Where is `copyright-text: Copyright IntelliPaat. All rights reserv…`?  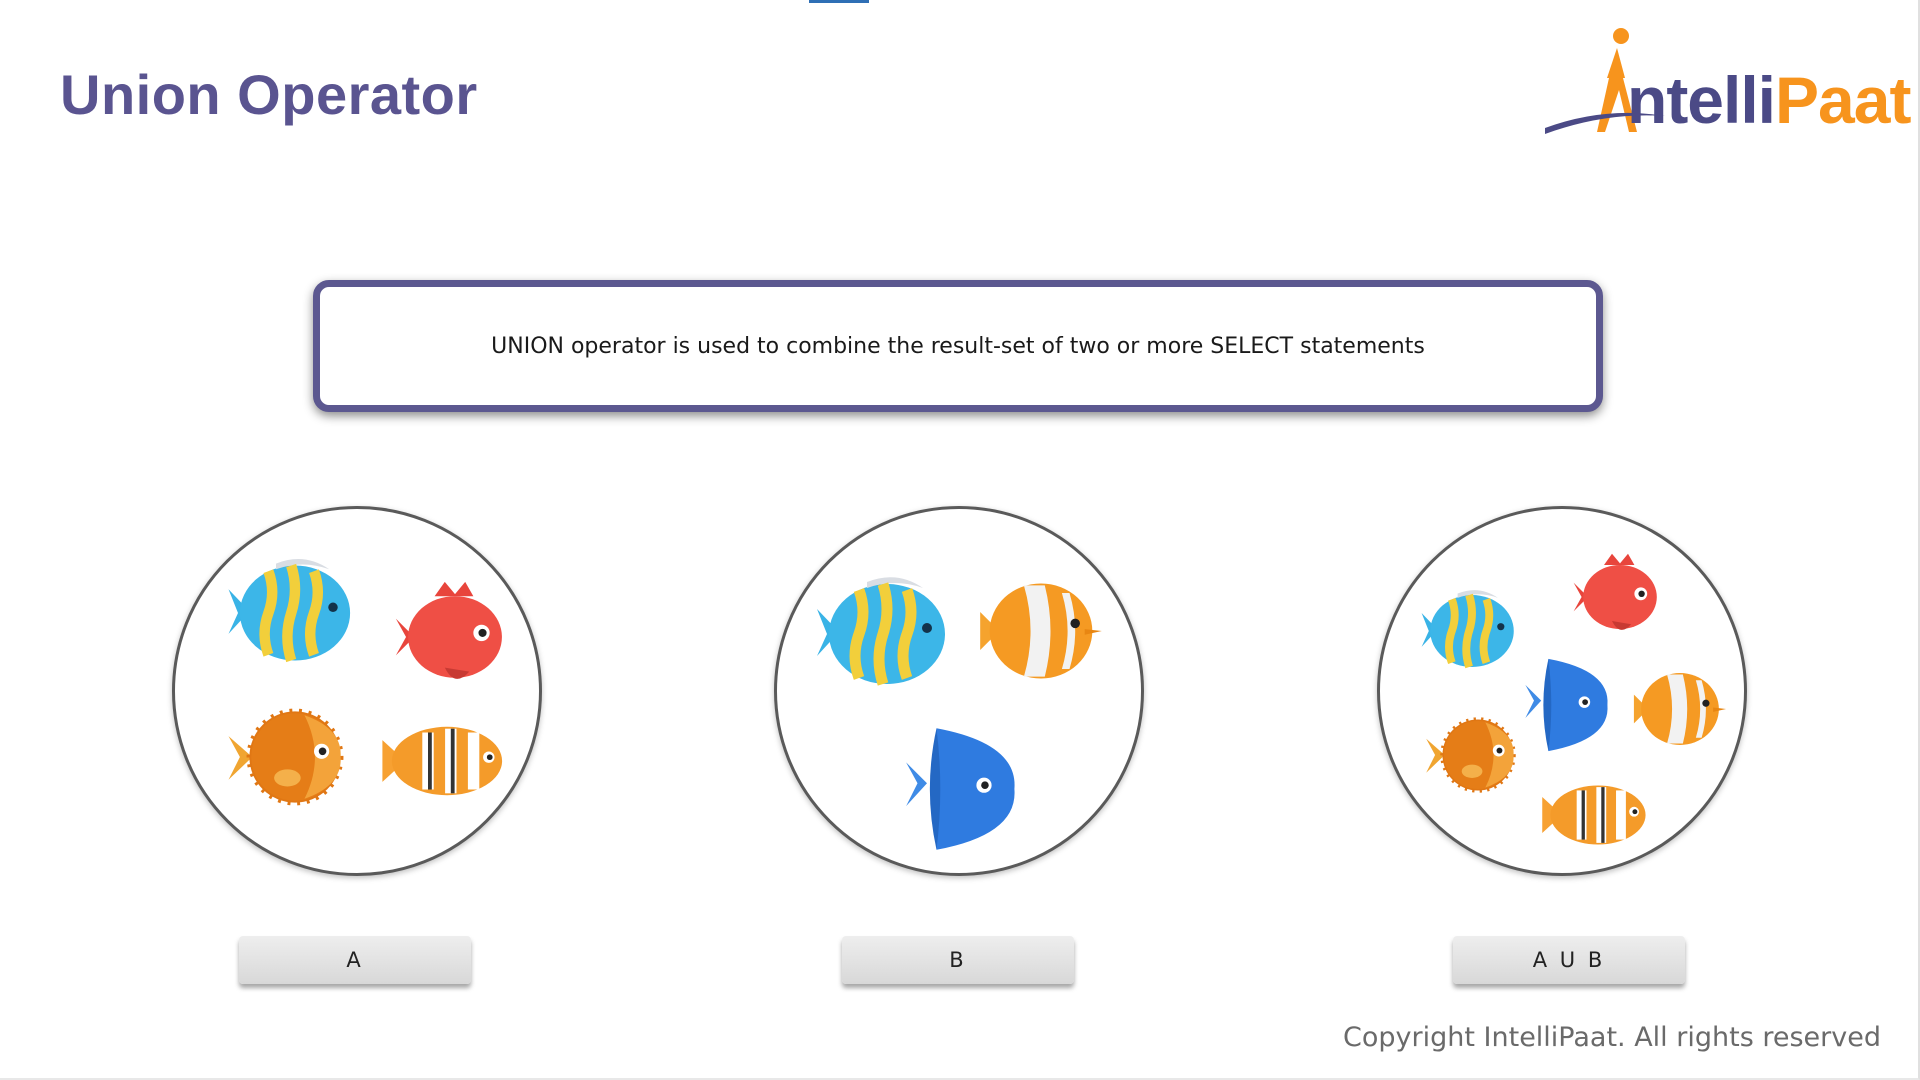
copyright-text: Copyright IntelliPaat. All rights reserv… is located at coordinates (1612, 1037).